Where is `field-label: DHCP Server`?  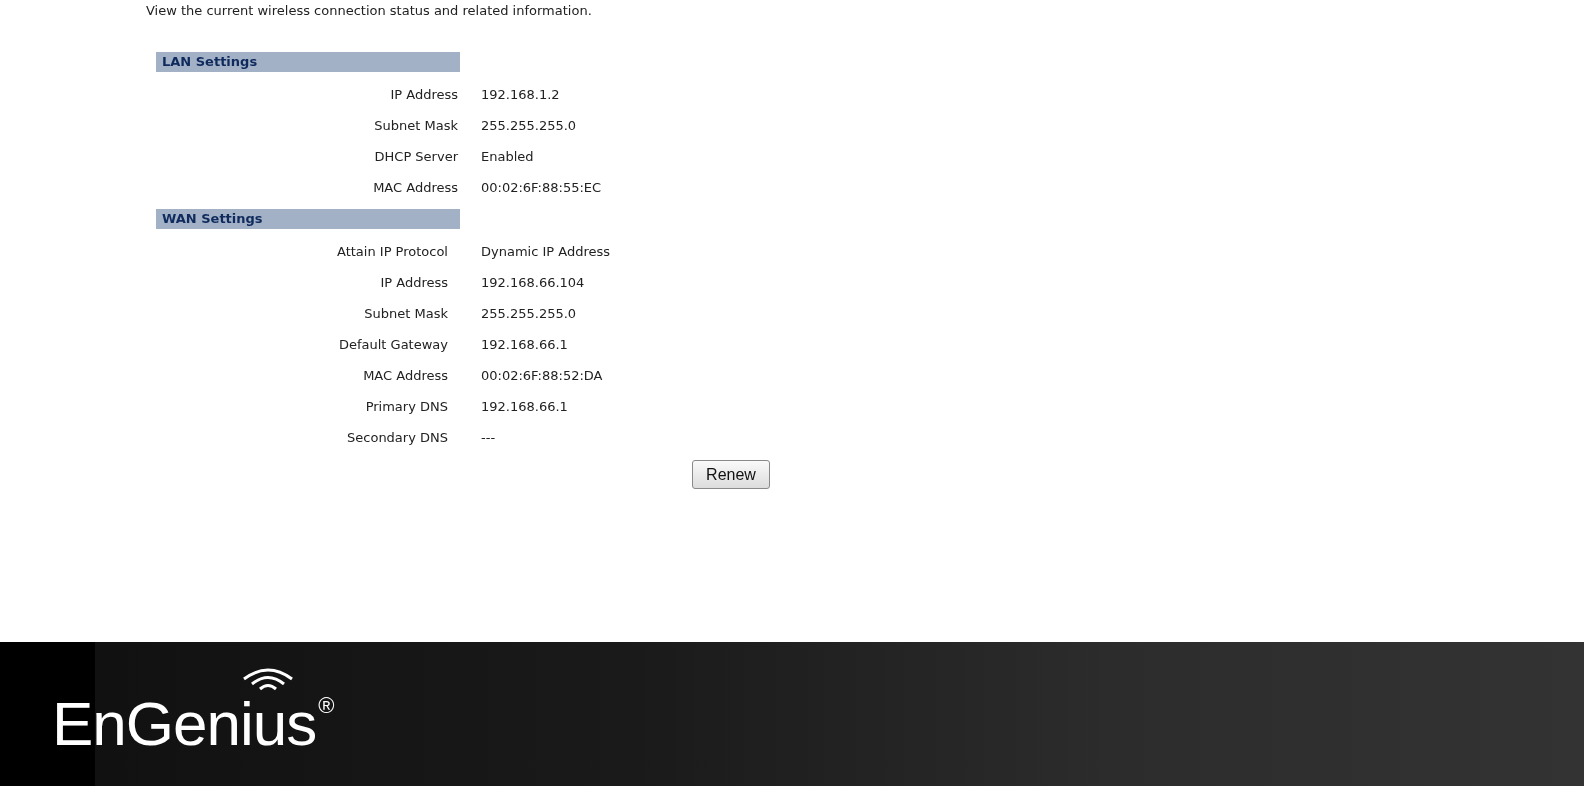
field-label: DHCP Server is located at coordinates (415, 157).